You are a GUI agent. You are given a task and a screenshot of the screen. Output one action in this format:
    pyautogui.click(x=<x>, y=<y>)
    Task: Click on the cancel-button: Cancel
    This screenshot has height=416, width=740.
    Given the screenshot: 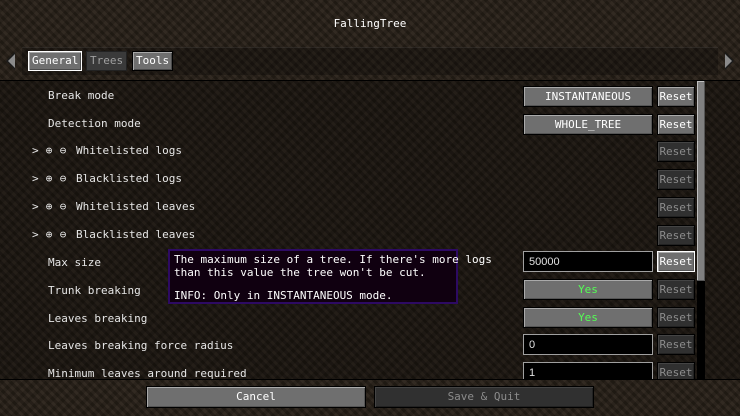 What is the action you would take?
    pyautogui.click(x=256, y=397)
    